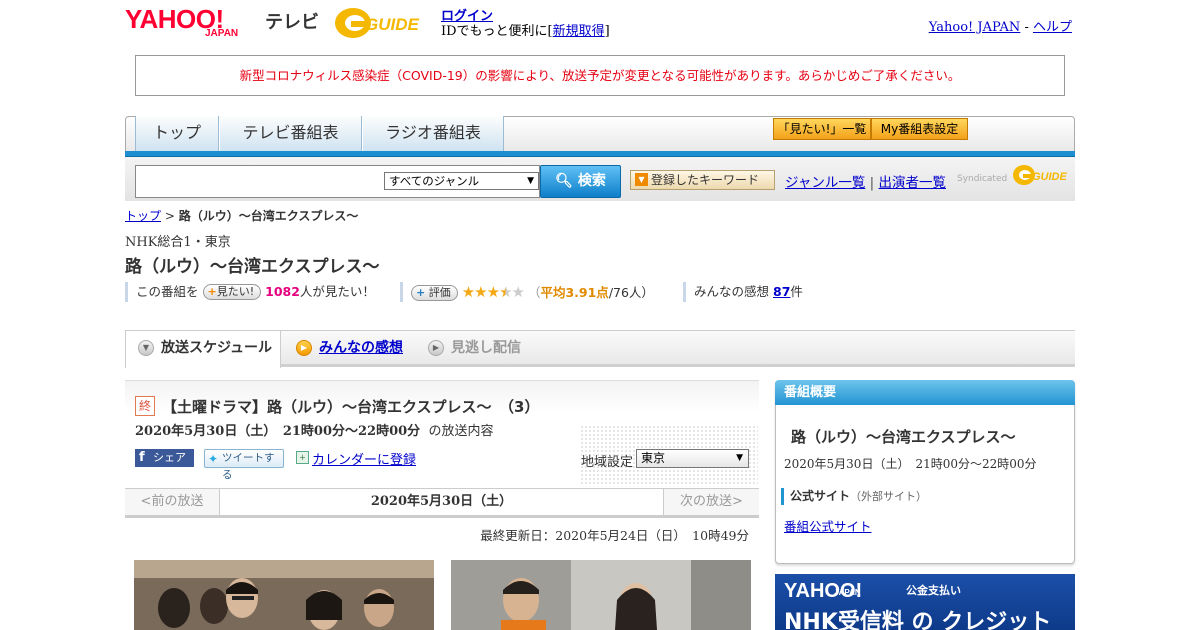  What do you see at coordinates (361, 348) in the screenshot?
I see `tab-reviews-label: みんなの感想` at bounding box center [361, 348].